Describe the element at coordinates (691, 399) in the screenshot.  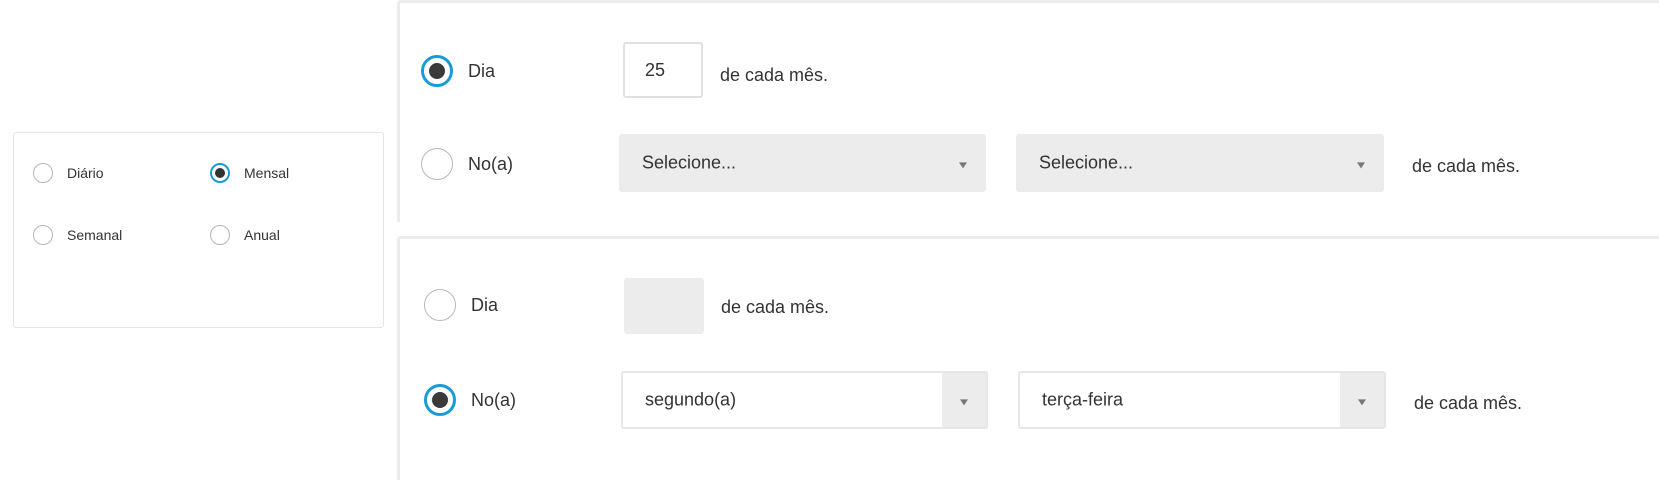
I see `panel2-ordinal-select-value: segundo(a)` at that location.